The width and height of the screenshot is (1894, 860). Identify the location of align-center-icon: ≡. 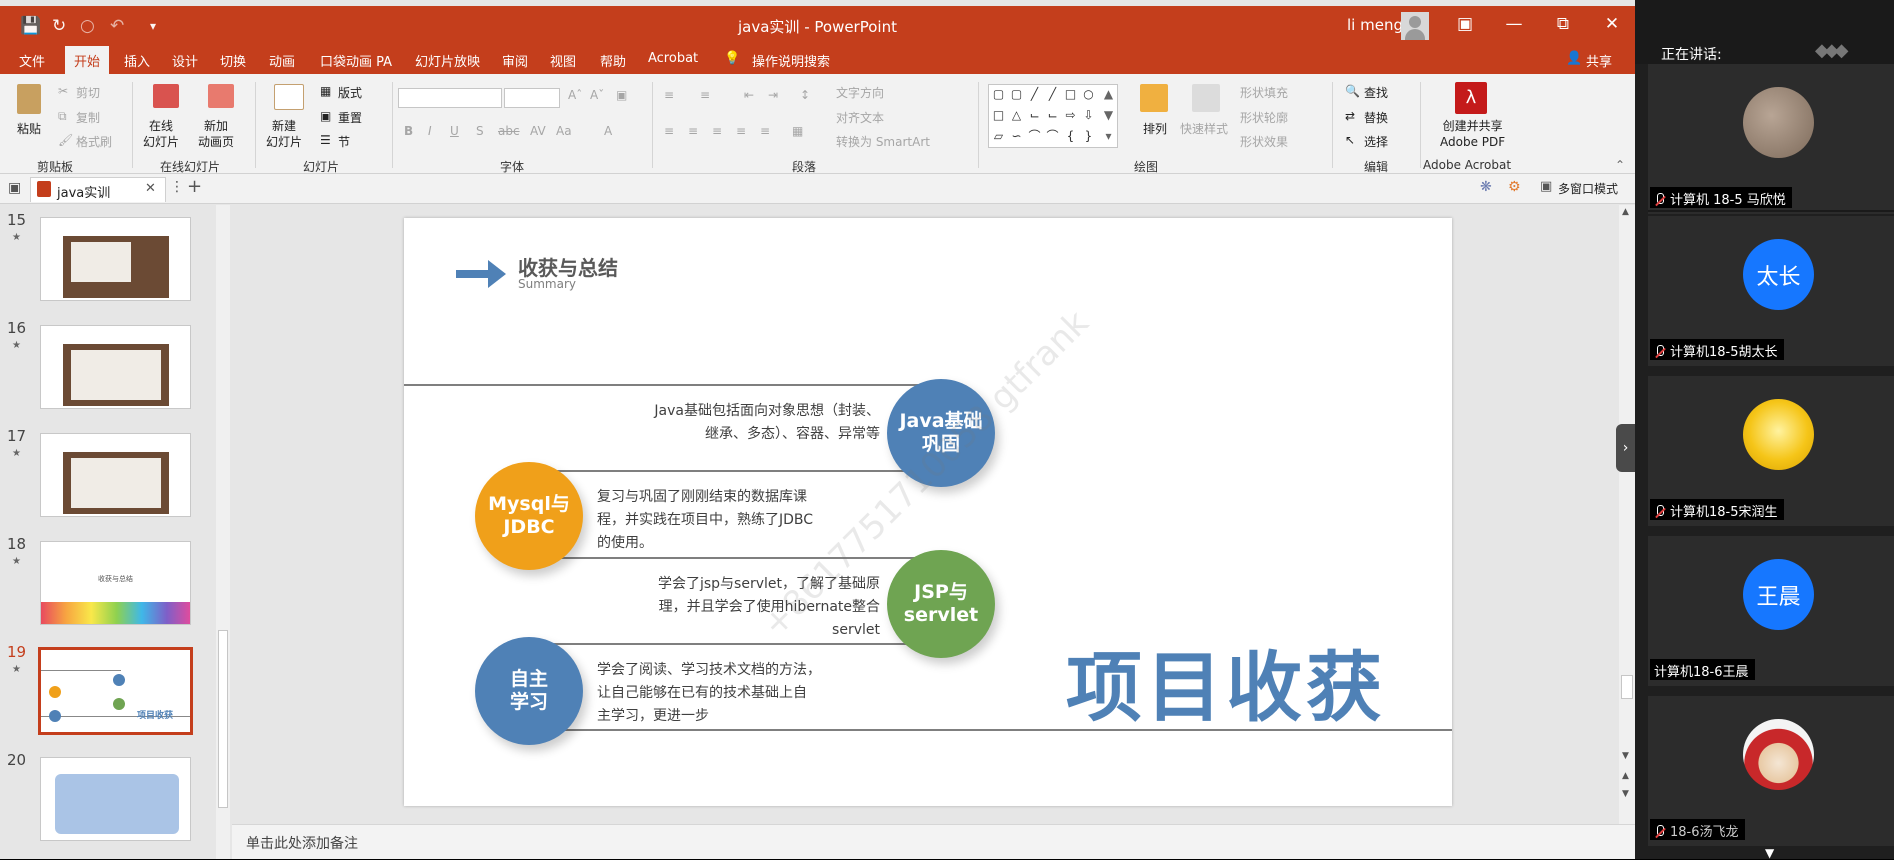
(693, 131).